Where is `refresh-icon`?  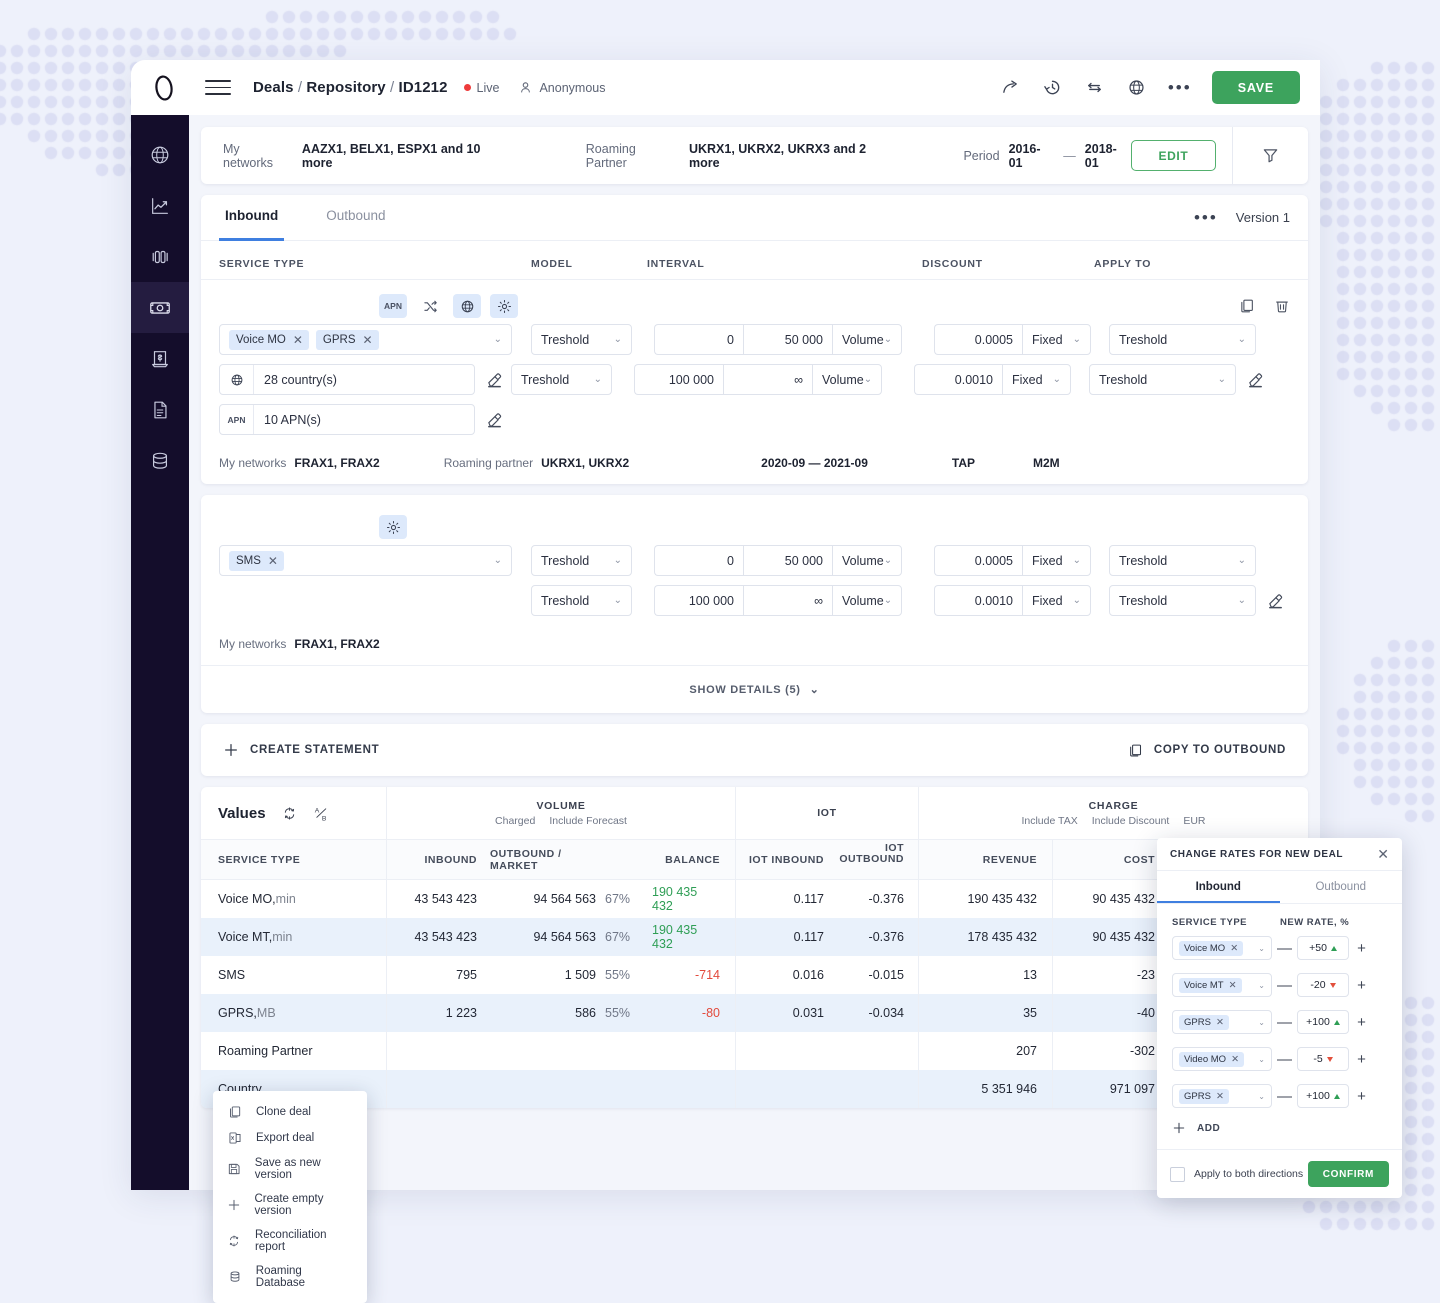 refresh-icon is located at coordinates (289, 813).